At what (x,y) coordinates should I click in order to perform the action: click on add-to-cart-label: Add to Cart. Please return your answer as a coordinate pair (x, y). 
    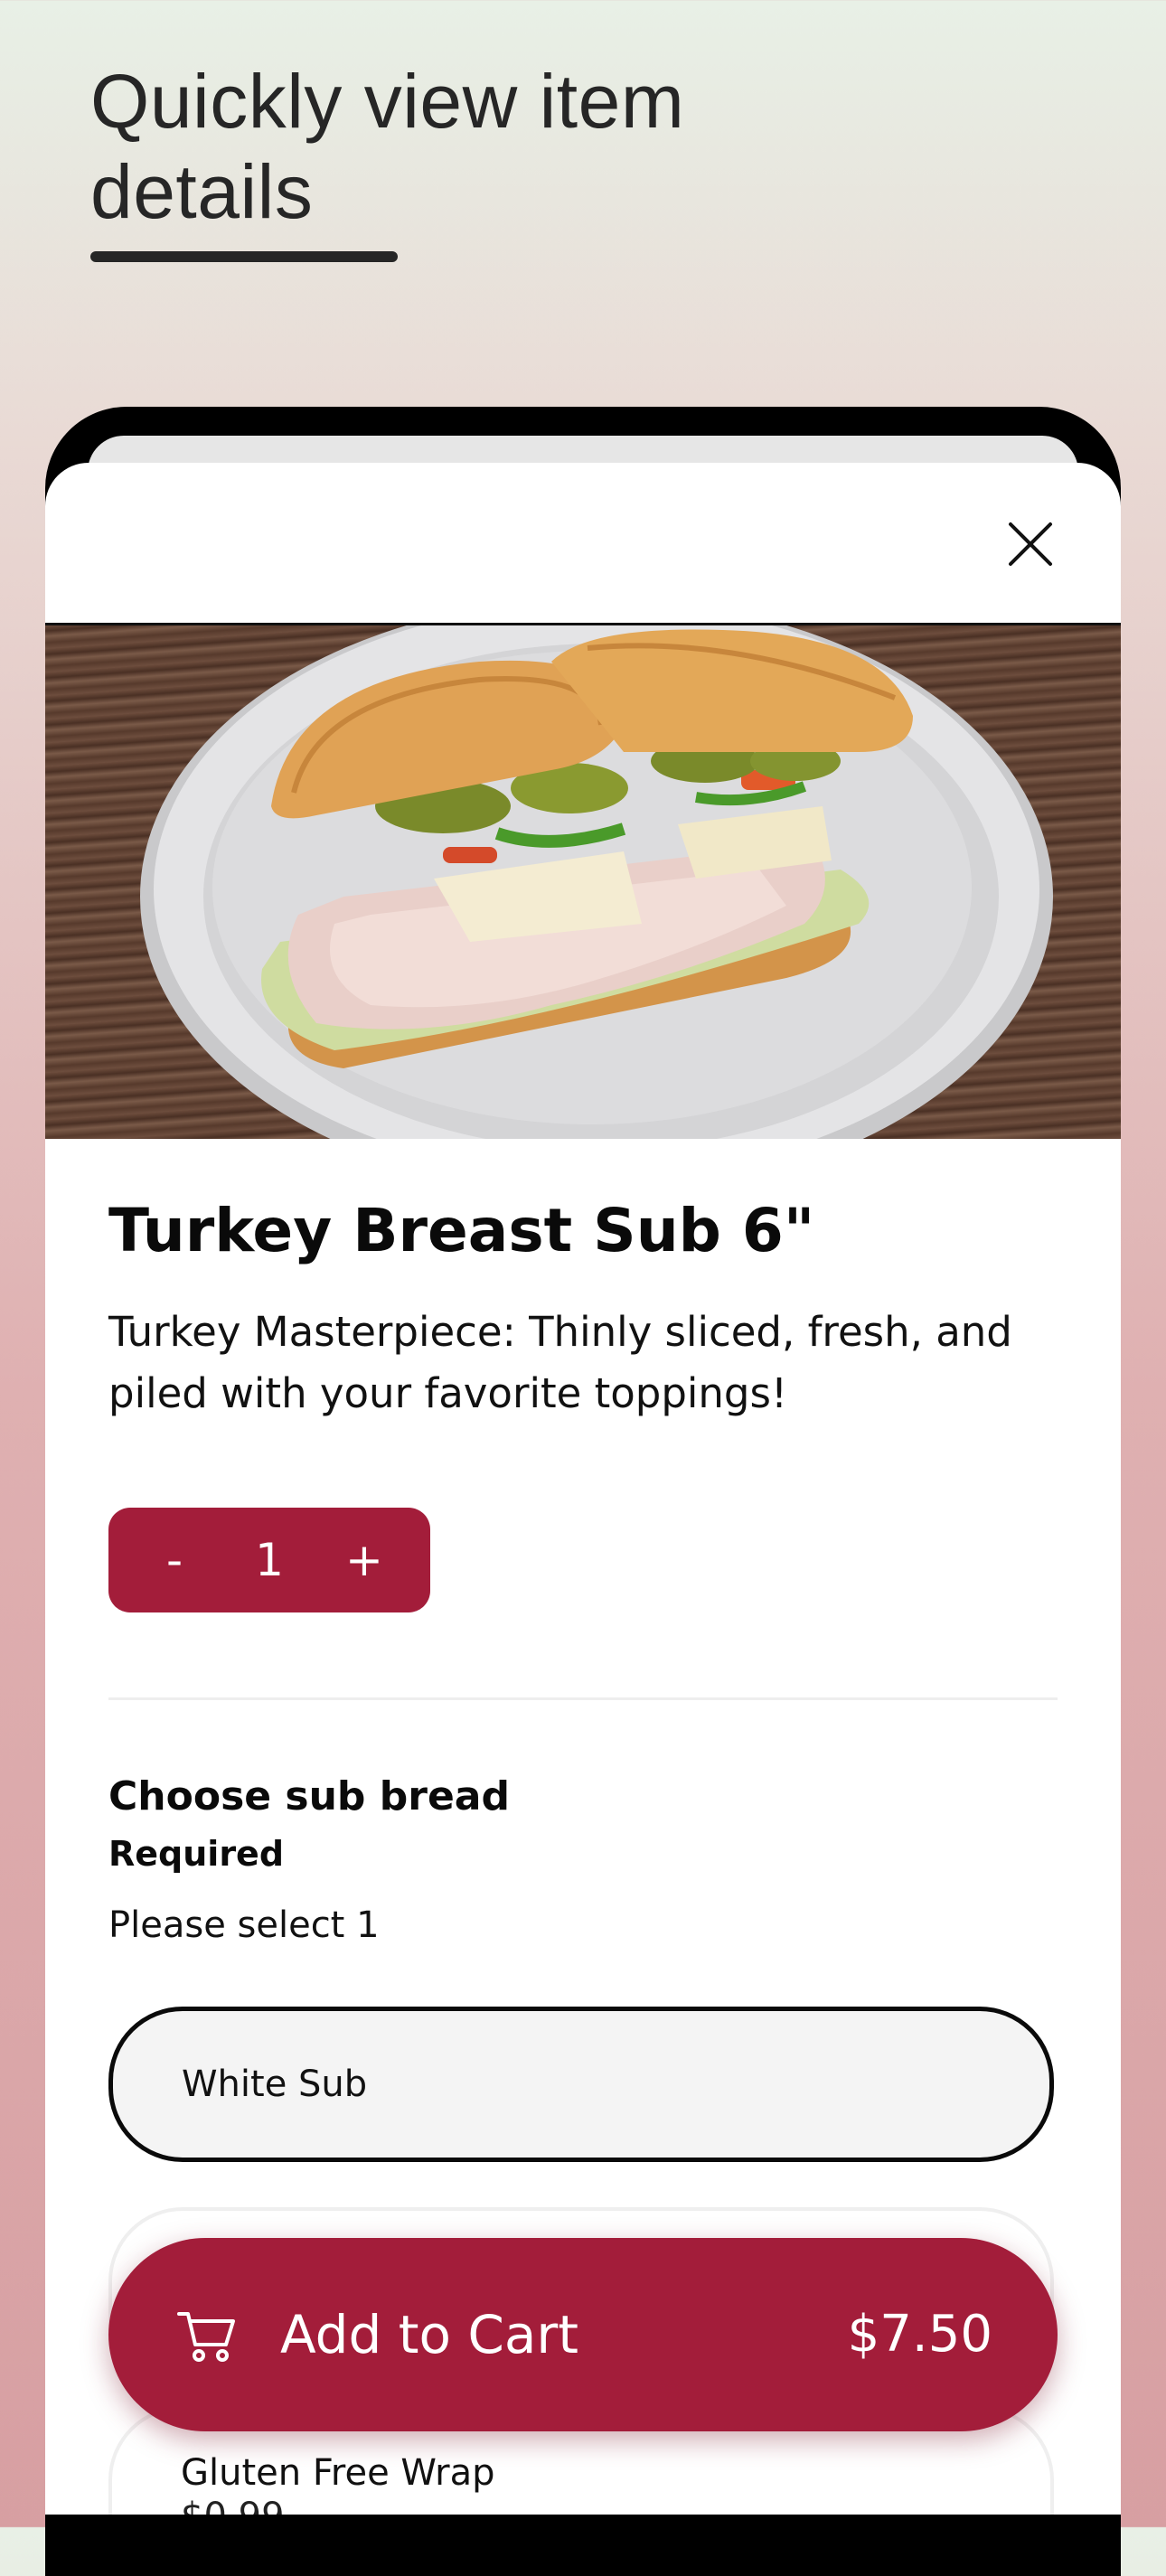
    Looking at the image, I should click on (430, 2334).